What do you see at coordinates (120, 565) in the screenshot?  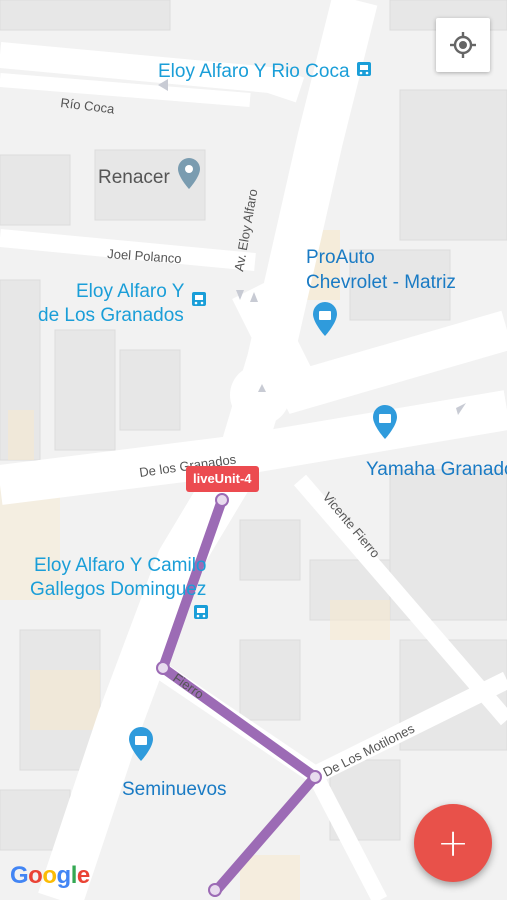 I see `transit-stop-label: Eloy Alfaro Y Camilo` at bounding box center [120, 565].